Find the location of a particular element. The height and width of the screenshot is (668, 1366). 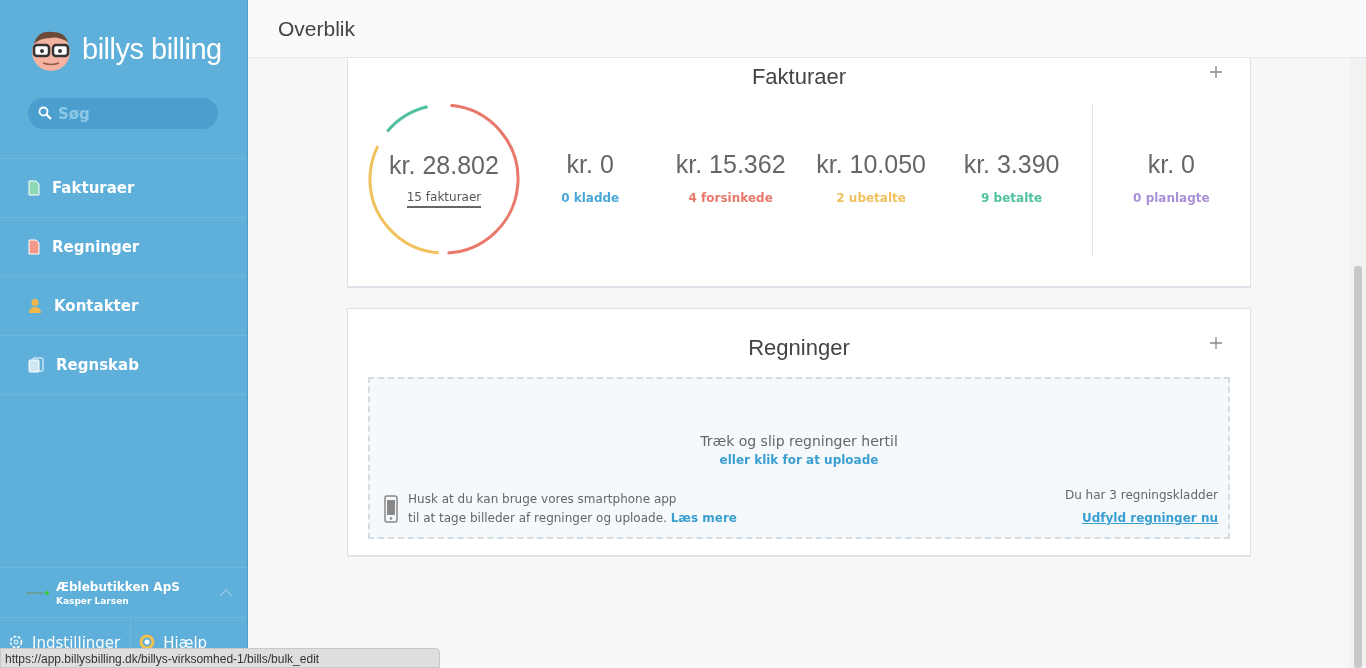

nav-item: Regnskab is located at coordinates (123, 365).